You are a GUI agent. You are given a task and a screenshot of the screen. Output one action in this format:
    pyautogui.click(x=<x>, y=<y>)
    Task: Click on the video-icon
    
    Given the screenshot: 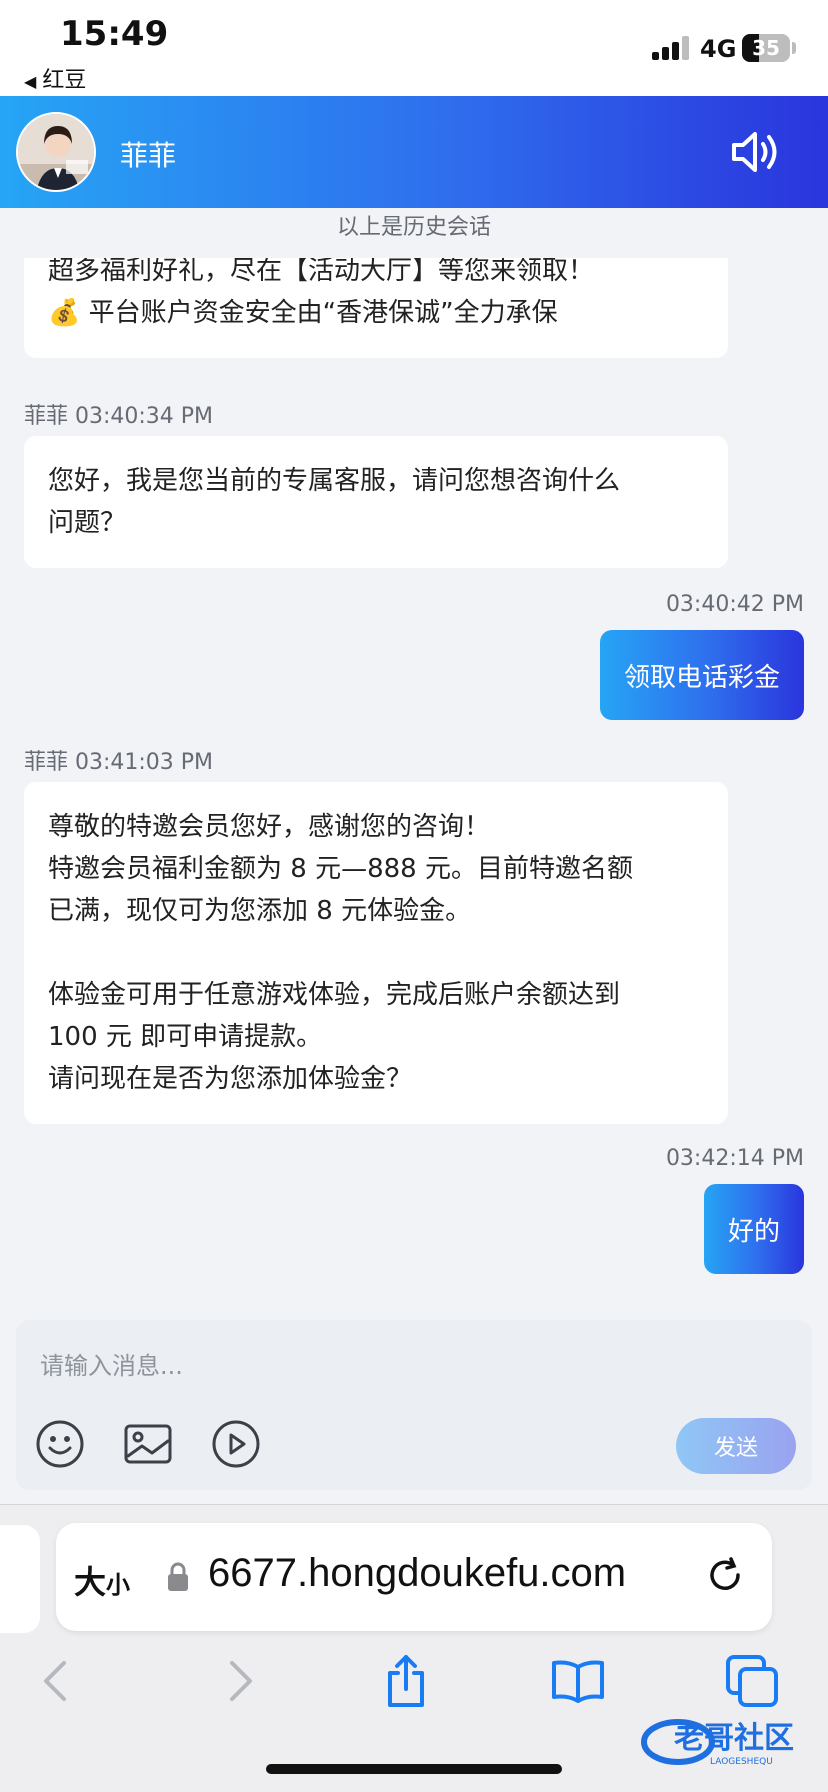 What is the action you would take?
    pyautogui.click(x=236, y=1444)
    